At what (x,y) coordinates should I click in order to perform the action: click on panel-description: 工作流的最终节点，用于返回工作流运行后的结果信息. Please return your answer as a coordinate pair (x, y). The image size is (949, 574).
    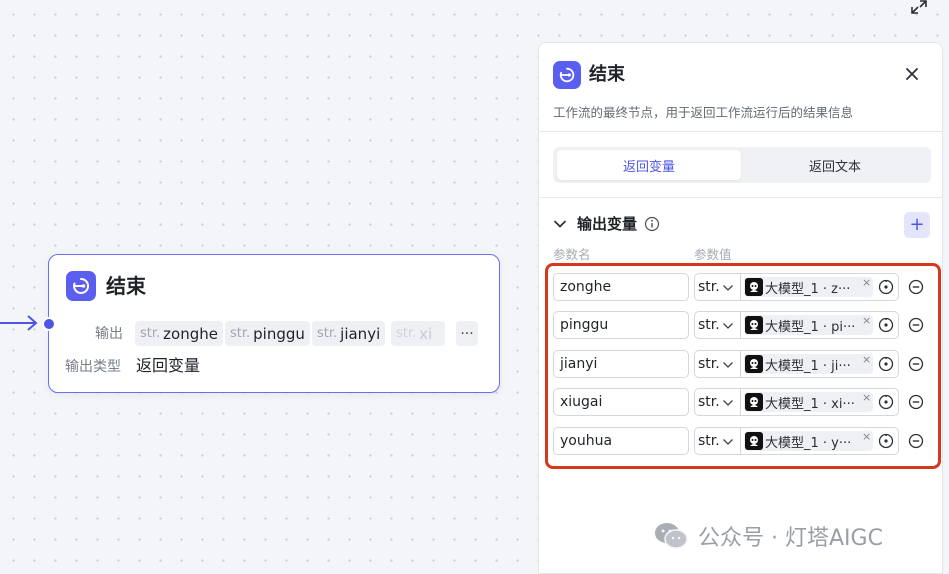
    Looking at the image, I should click on (703, 112).